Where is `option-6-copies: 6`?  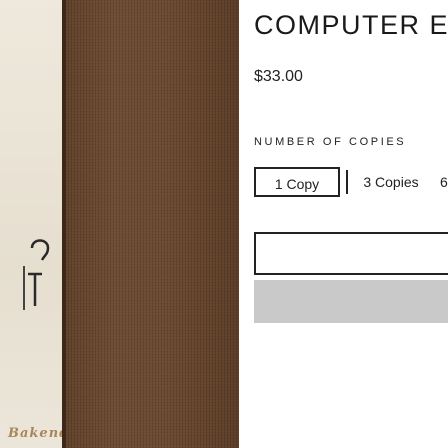 option-6-copies: 6 is located at coordinates (440, 182).